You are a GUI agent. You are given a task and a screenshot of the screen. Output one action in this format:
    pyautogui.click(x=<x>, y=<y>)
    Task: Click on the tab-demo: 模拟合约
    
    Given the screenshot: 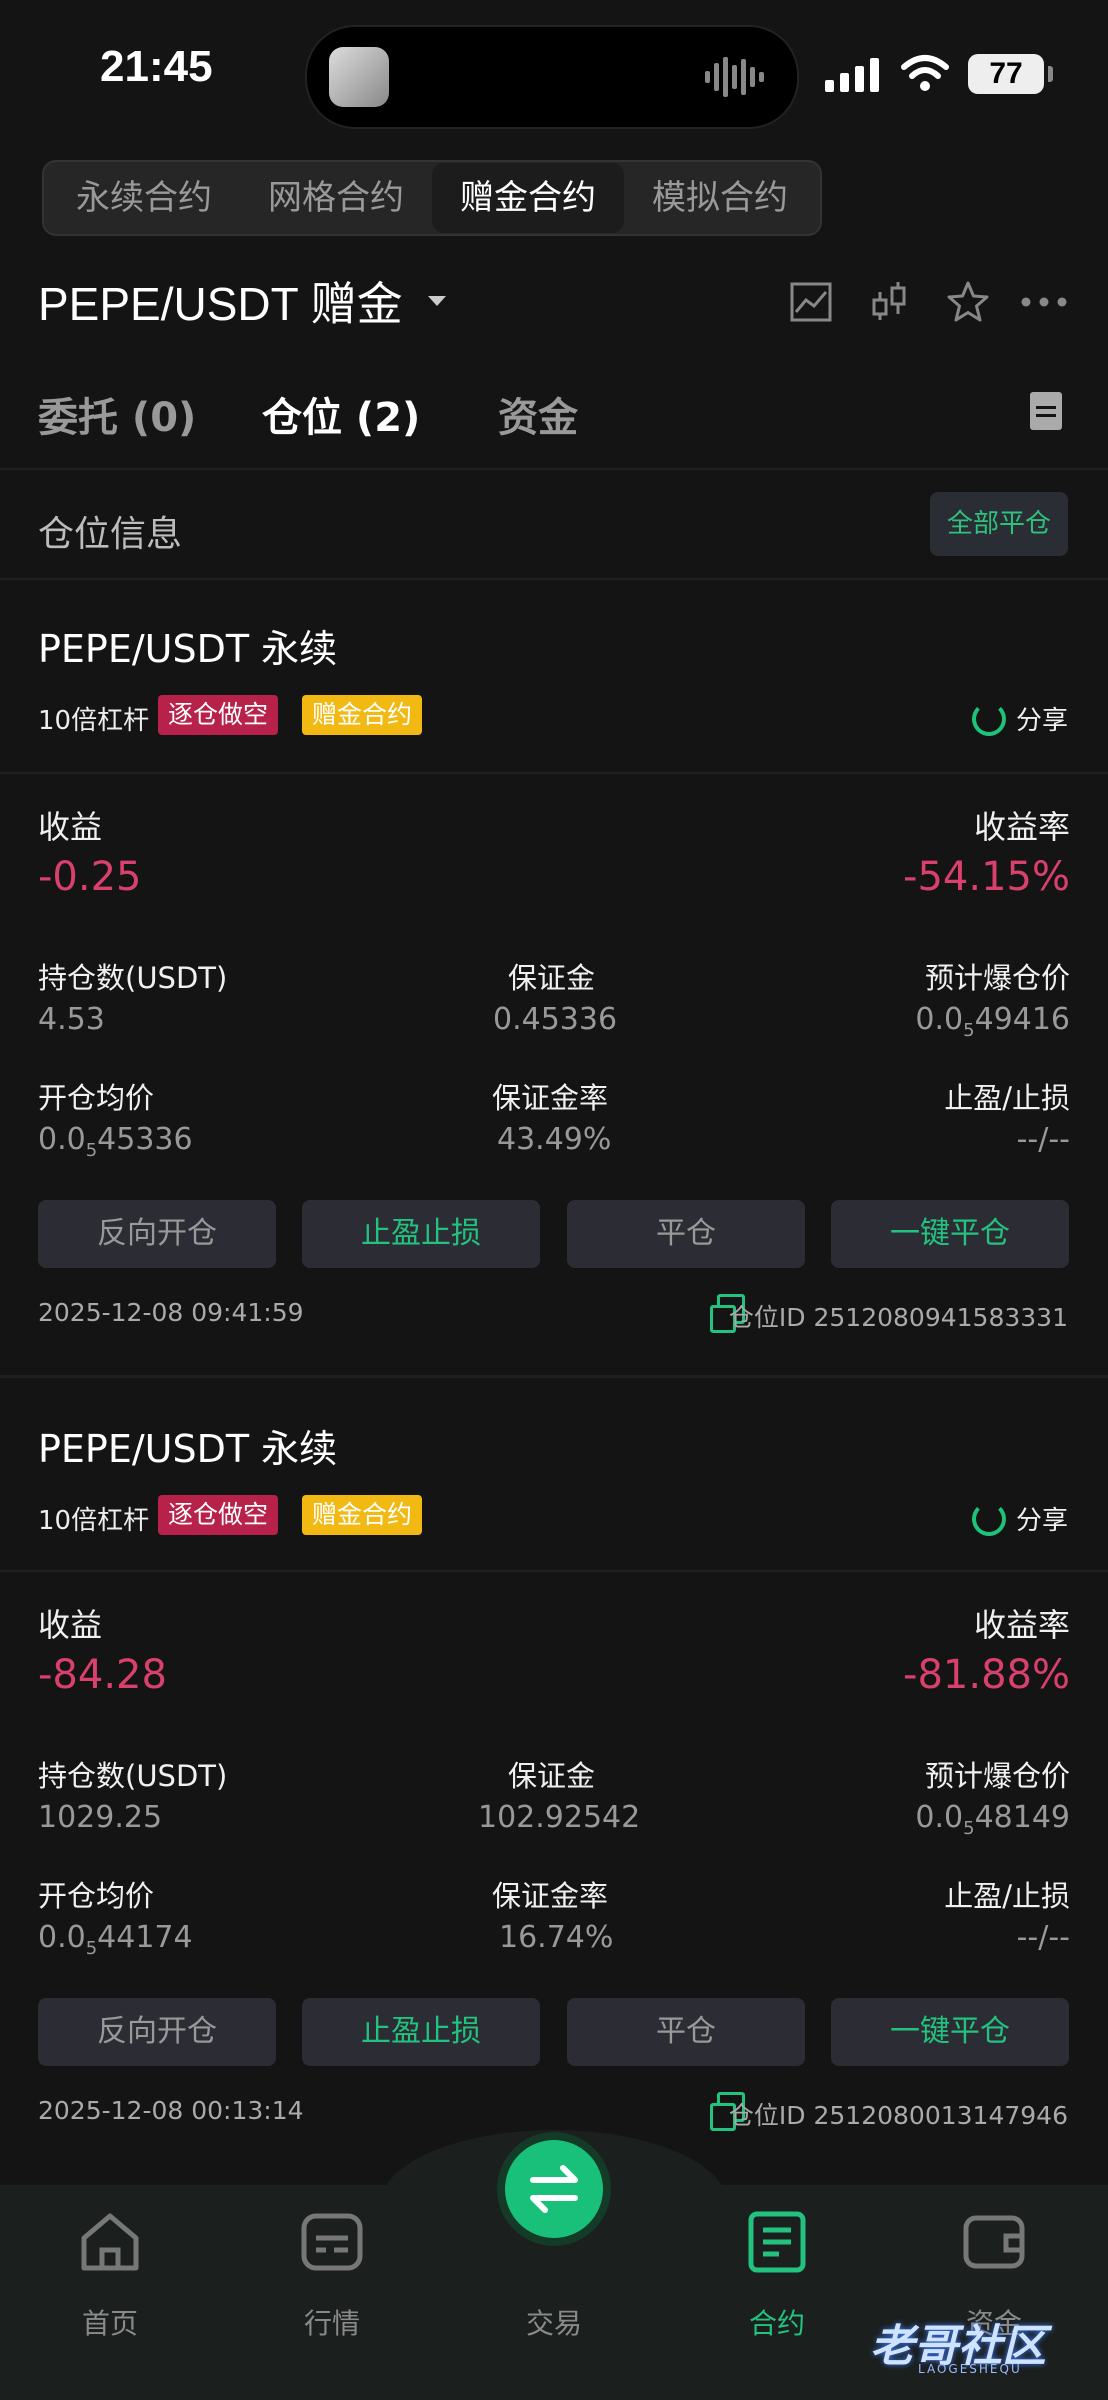 What is the action you would take?
    pyautogui.click(x=720, y=198)
    